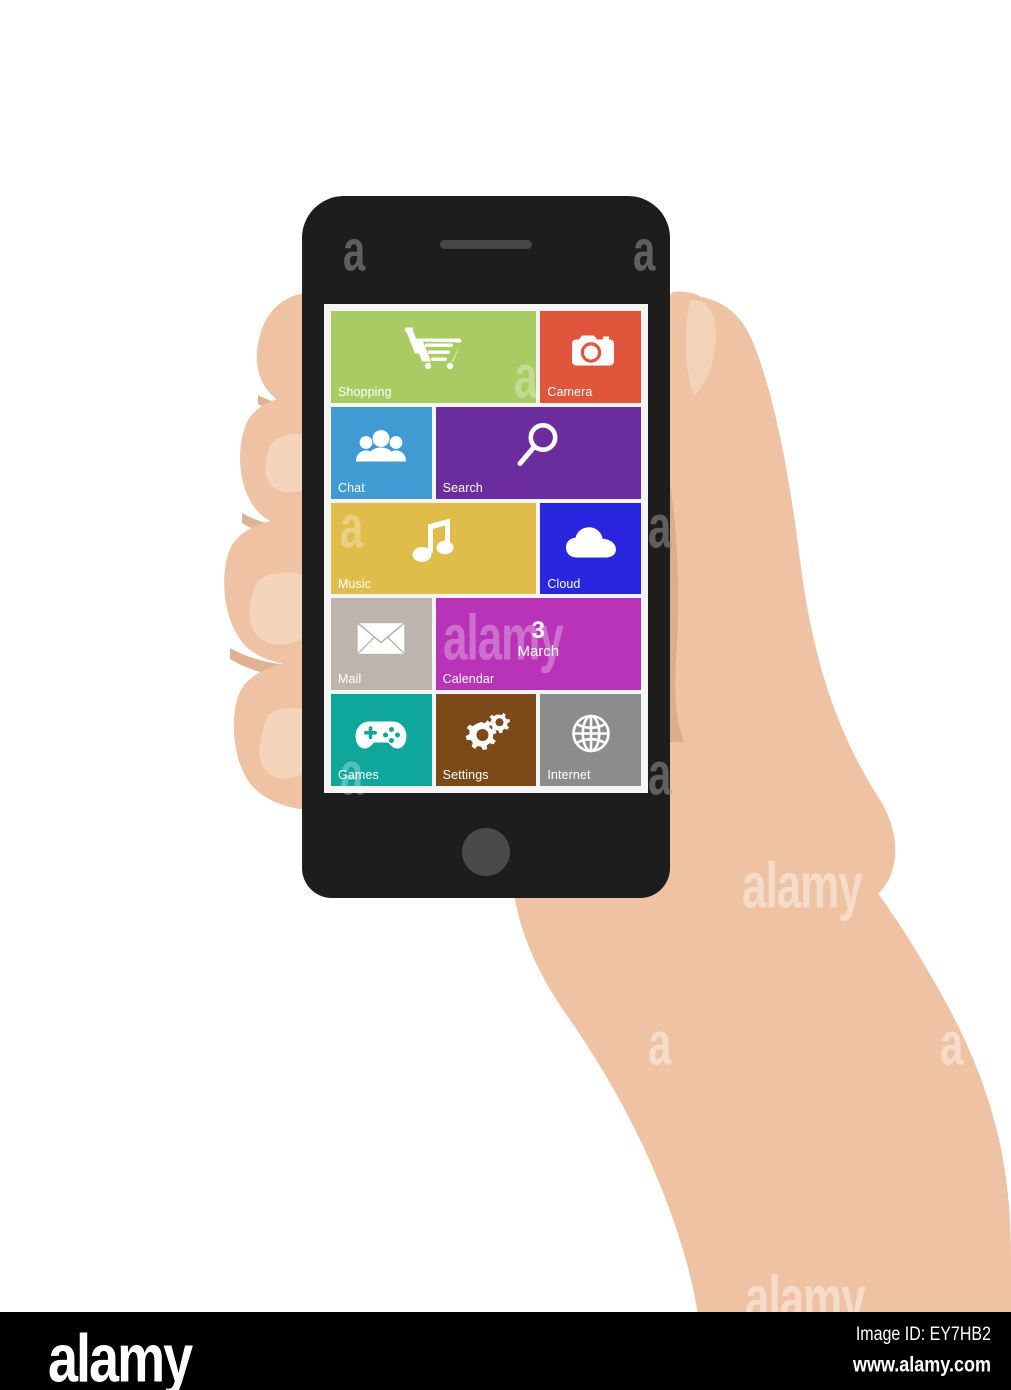 This screenshot has height=1390, width=1011. I want to click on calendar-date-icon: 3 March, so click(538, 638).